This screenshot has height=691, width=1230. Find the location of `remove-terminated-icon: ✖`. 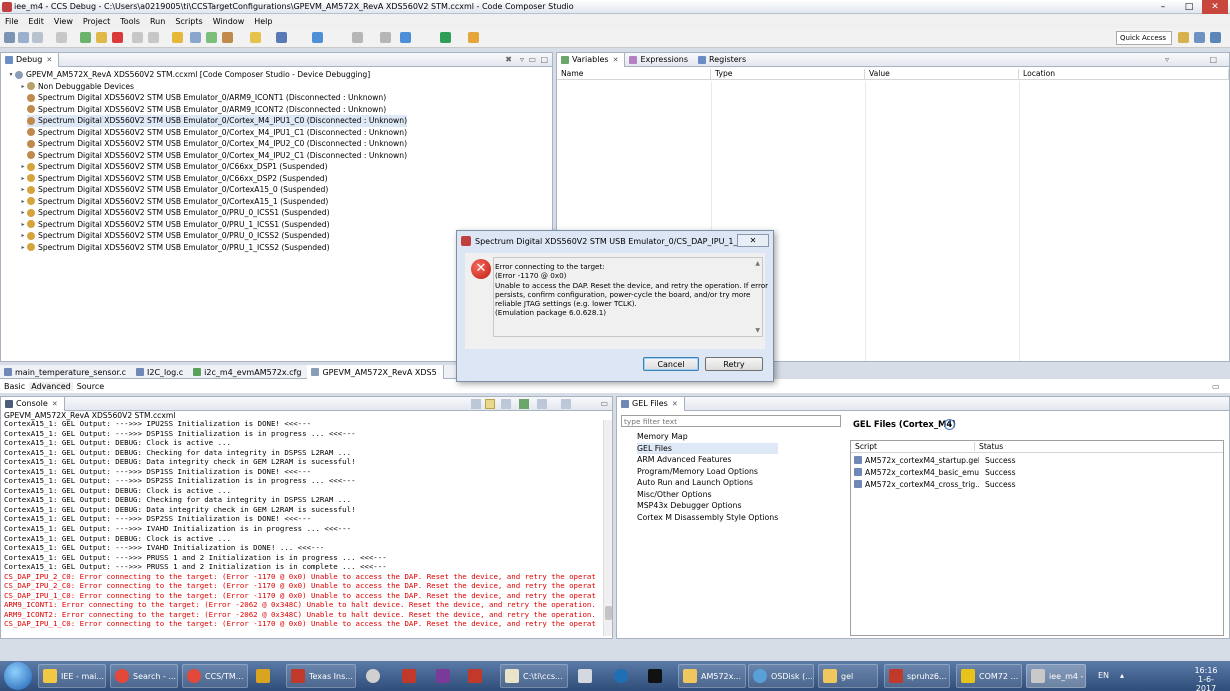

remove-terminated-icon: ✖ is located at coordinates (508, 59).